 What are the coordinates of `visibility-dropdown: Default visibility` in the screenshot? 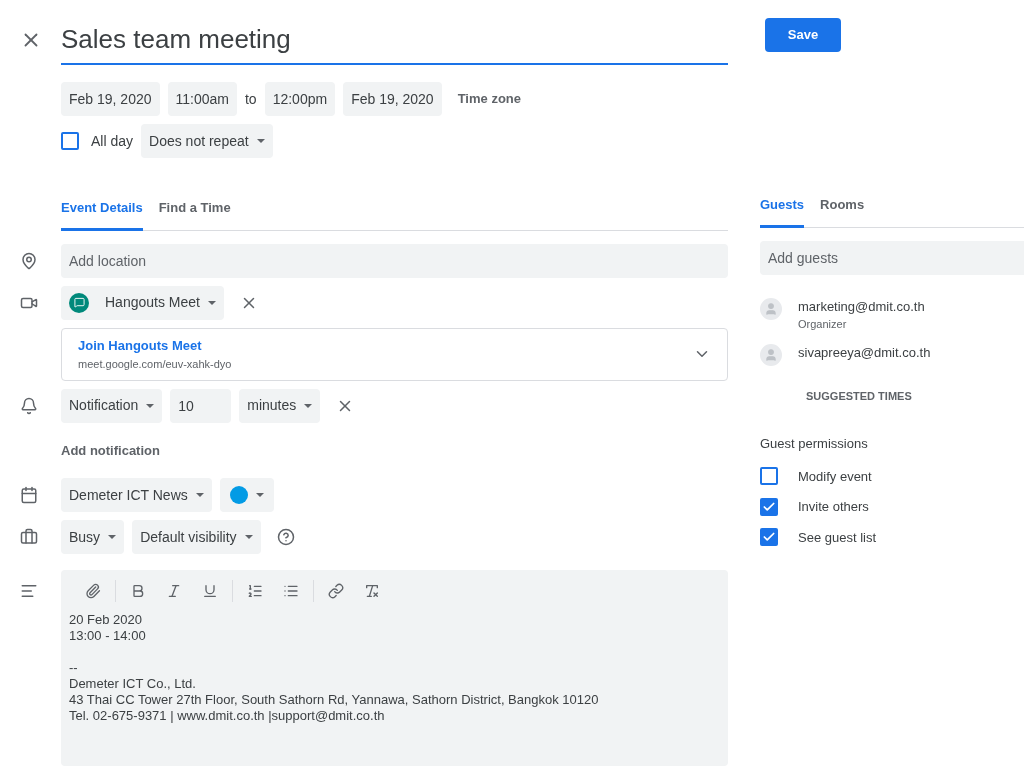 It's located at (196, 537).